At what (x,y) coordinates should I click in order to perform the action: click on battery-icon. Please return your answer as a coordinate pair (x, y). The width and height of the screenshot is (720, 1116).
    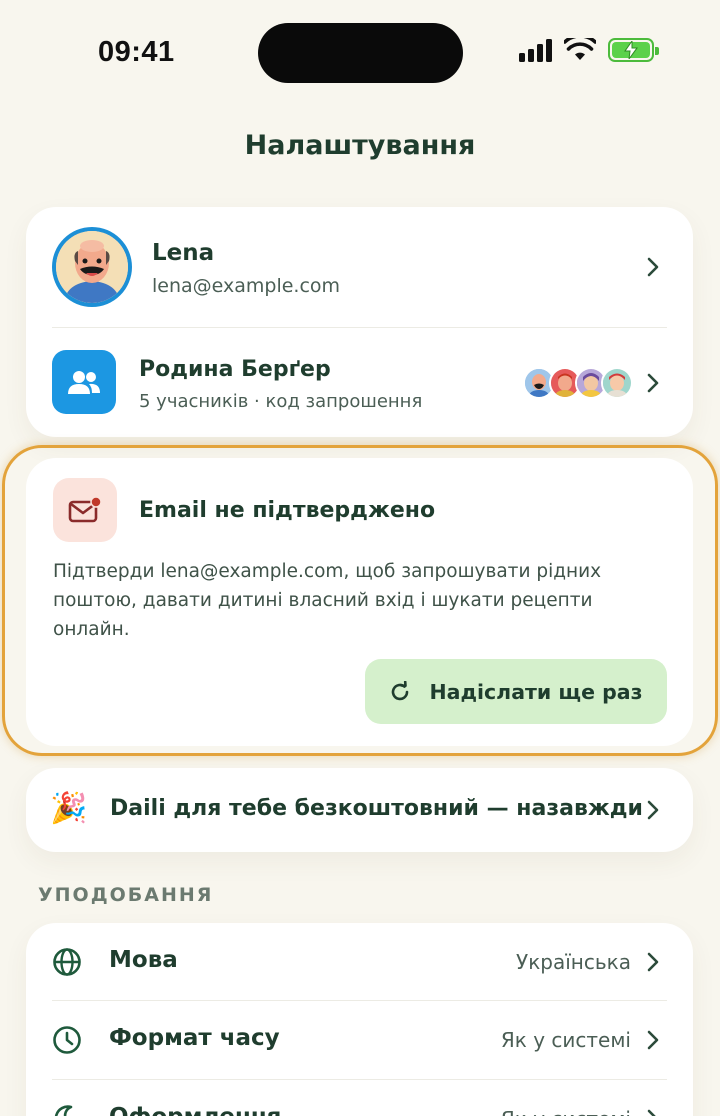
    Looking at the image, I should click on (633, 50).